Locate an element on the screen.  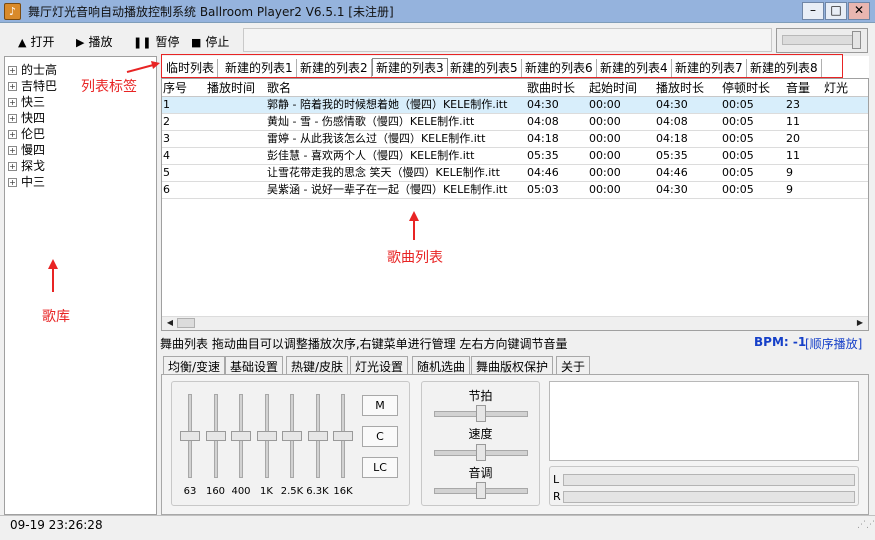
column-header: 播放时间 is located at coordinates (231, 87).